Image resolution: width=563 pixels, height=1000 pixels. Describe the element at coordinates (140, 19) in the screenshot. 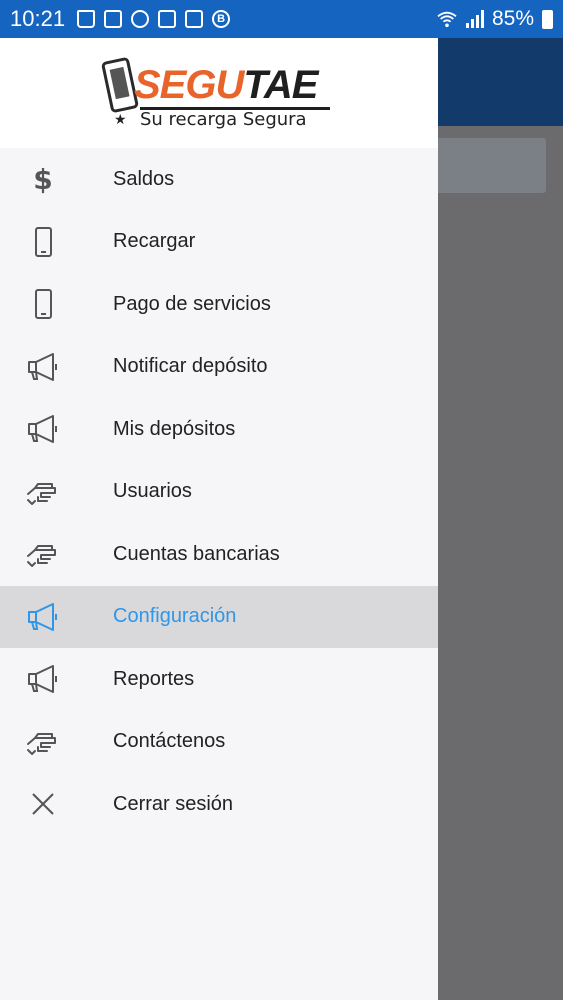

I see `figure-icon` at that location.